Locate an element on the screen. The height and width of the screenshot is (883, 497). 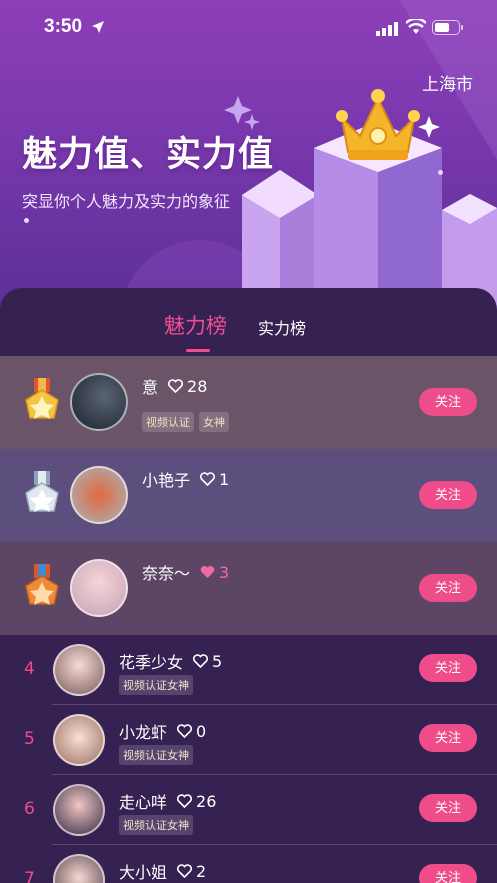
crown-icon is located at coordinates (378, 124).